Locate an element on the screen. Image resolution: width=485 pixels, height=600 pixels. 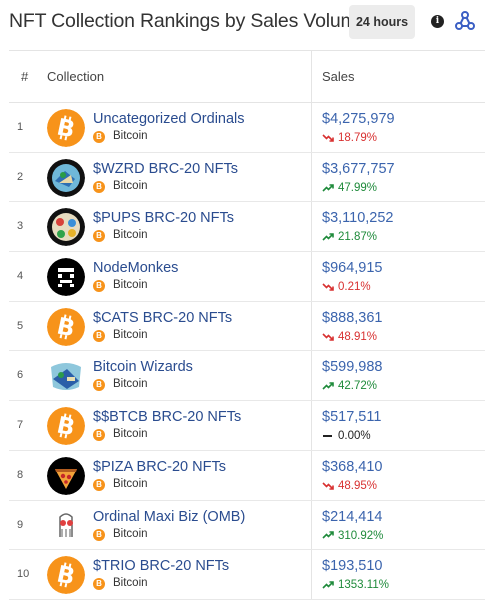
sales-change: 47.99% is located at coordinates (349, 189).